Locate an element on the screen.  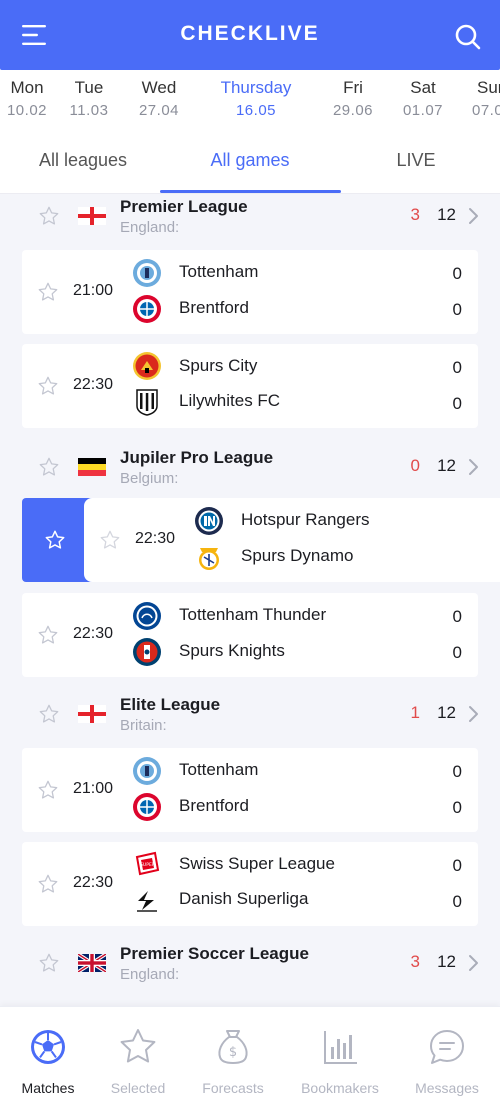
nav-bookmakers: Bookmakers is located at coordinates (340, 1061).